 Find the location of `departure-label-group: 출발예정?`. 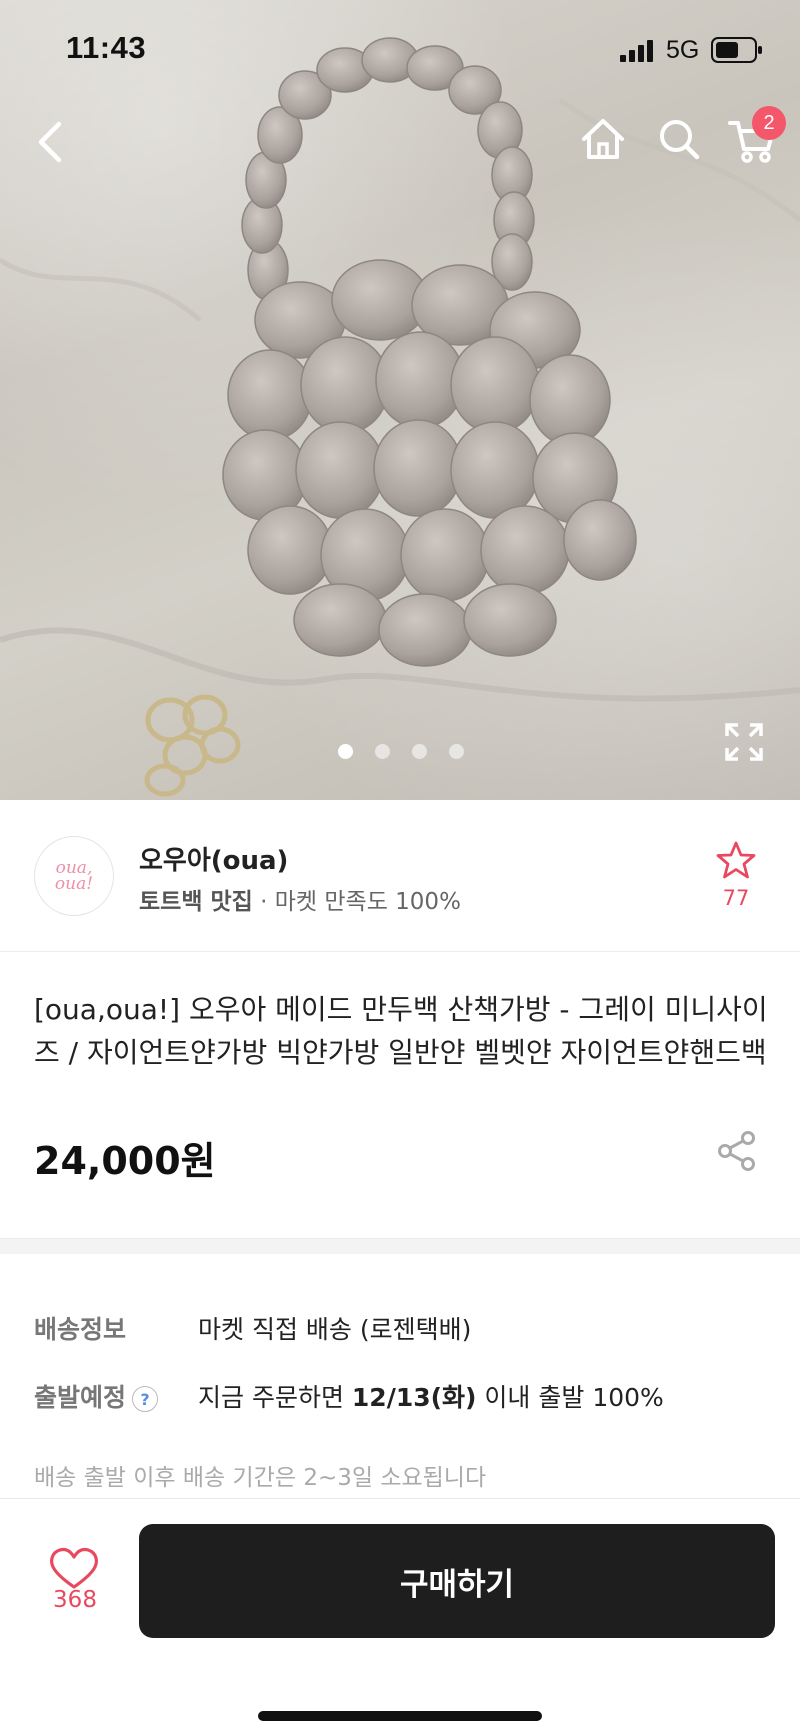

departure-label-group: 출발예정? is located at coordinates (96, 1396).